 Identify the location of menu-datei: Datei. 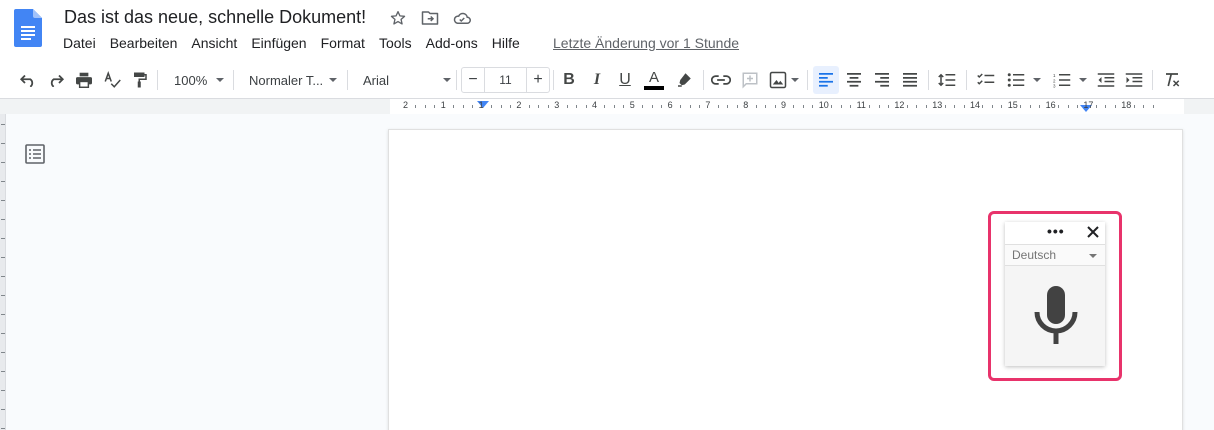
(79, 43).